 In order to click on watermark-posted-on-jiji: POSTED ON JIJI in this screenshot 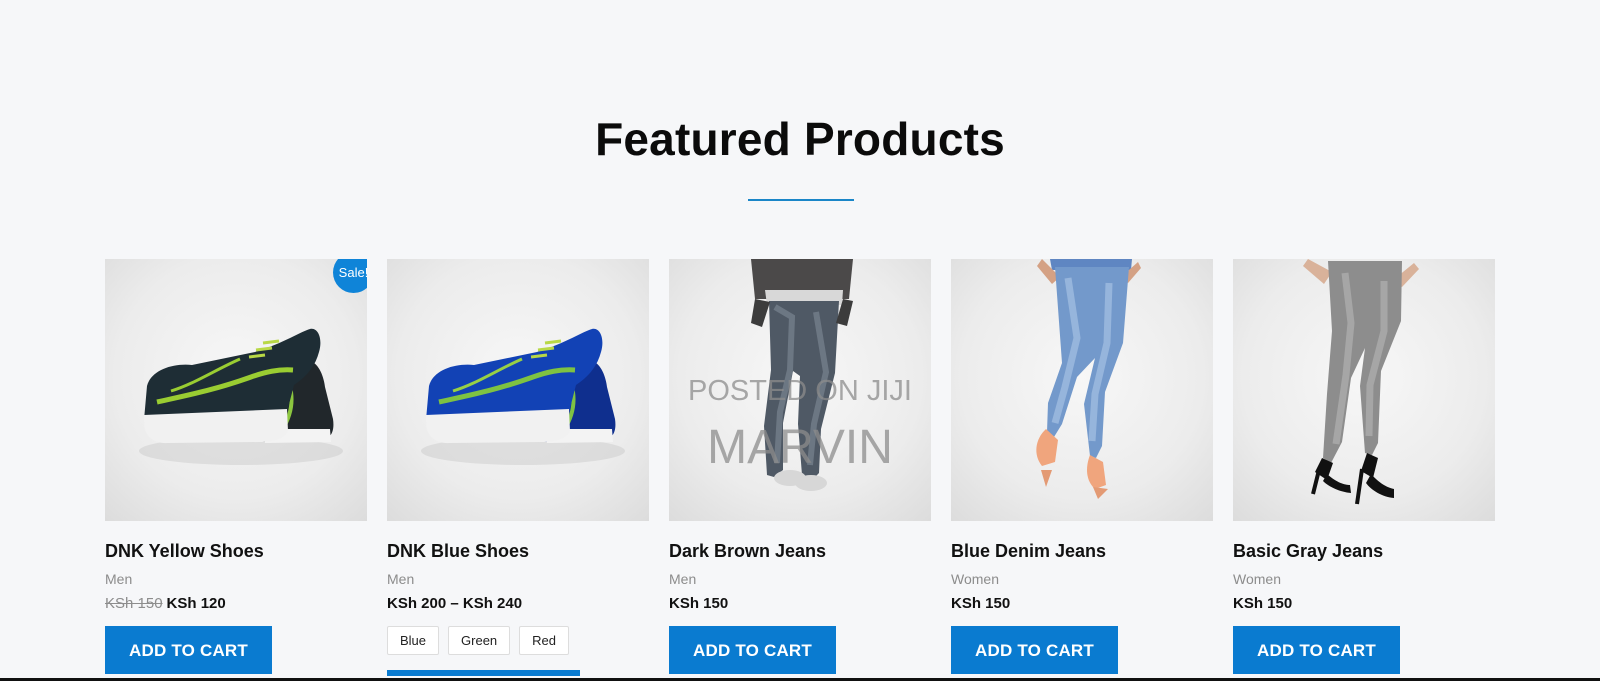, I will do `click(800, 391)`.